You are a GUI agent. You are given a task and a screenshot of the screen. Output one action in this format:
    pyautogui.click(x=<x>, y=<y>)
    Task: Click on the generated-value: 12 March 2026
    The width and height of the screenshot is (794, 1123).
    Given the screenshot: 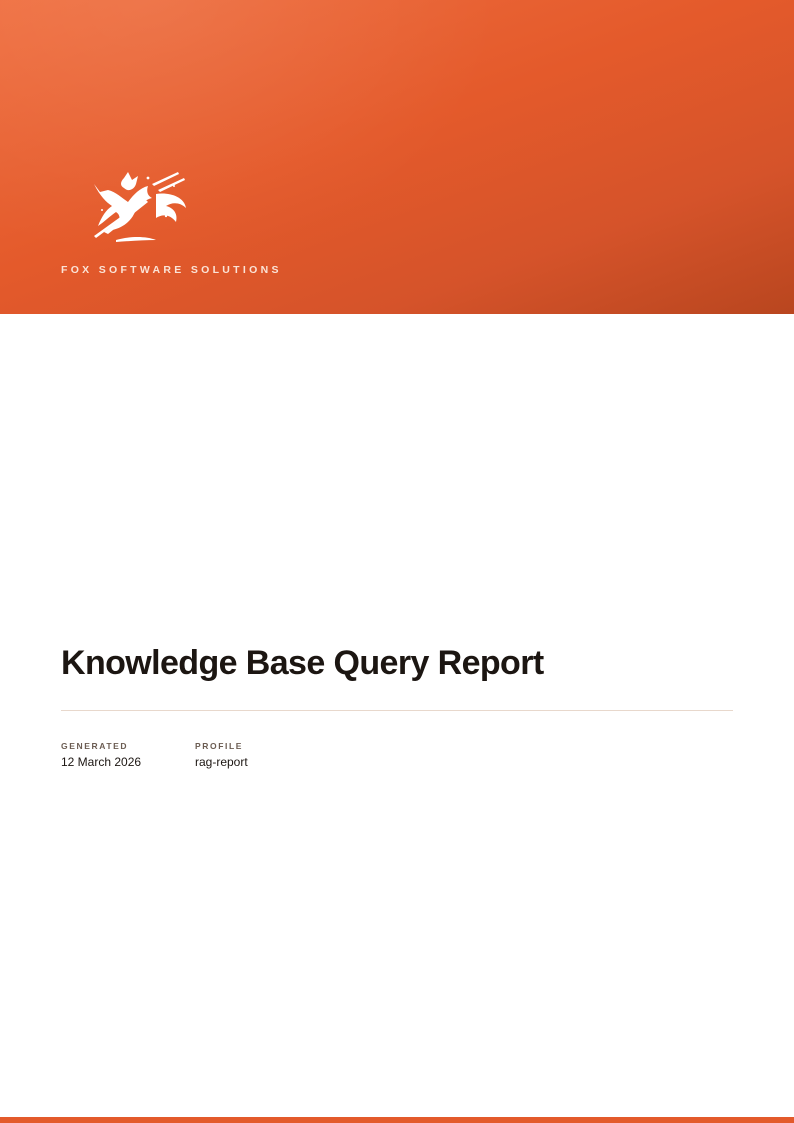 What is the action you would take?
    pyautogui.click(x=101, y=762)
    